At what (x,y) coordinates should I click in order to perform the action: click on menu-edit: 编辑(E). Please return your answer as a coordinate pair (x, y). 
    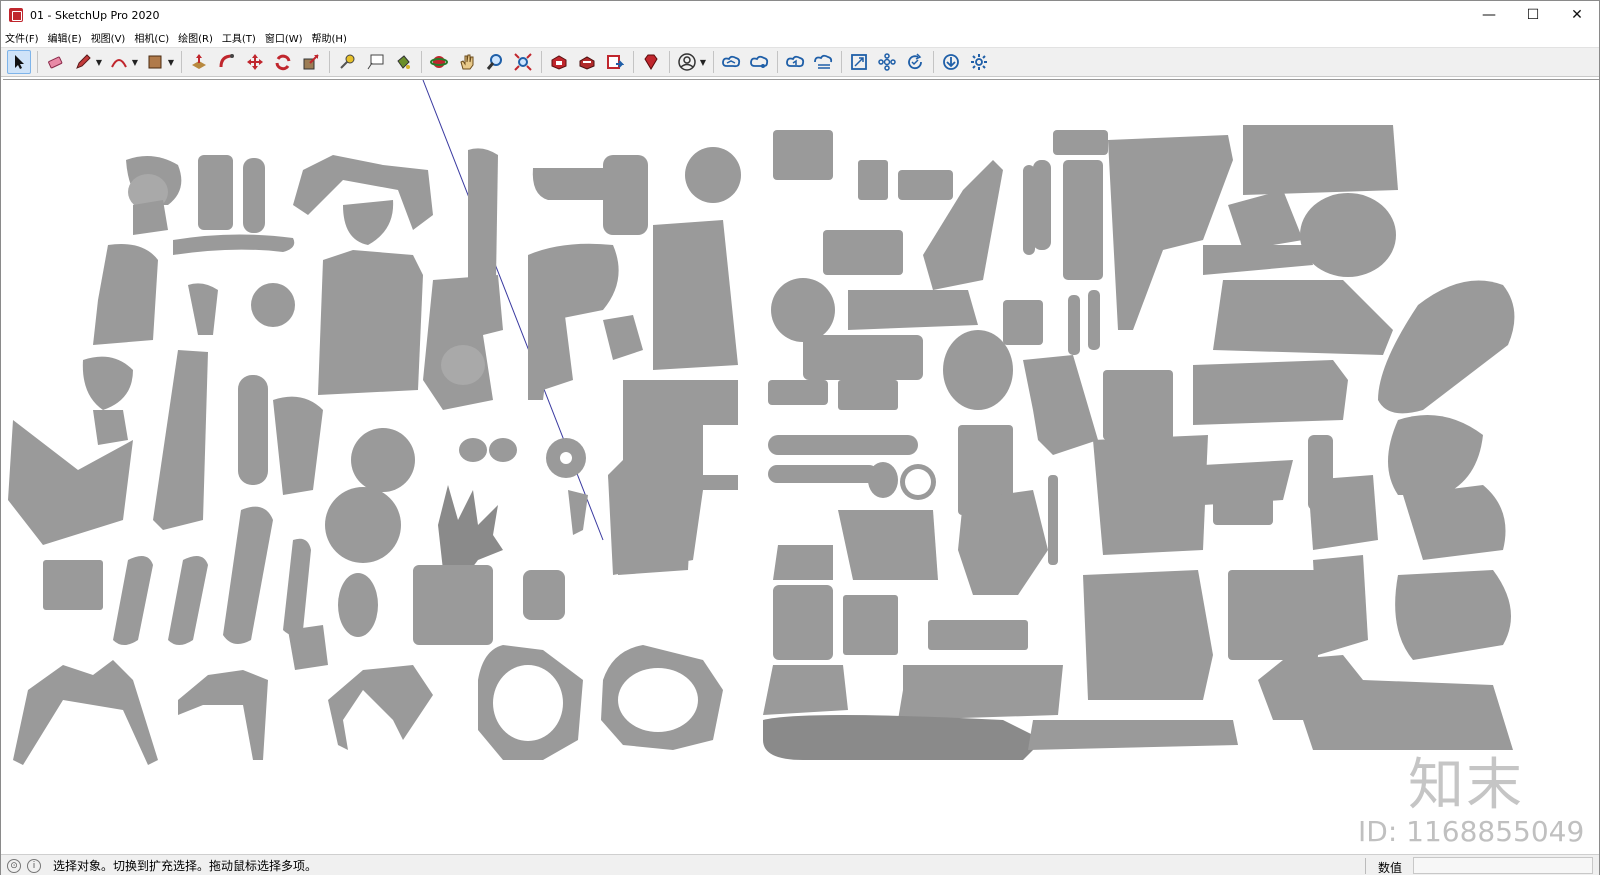
    Looking at the image, I should click on (65, 37).